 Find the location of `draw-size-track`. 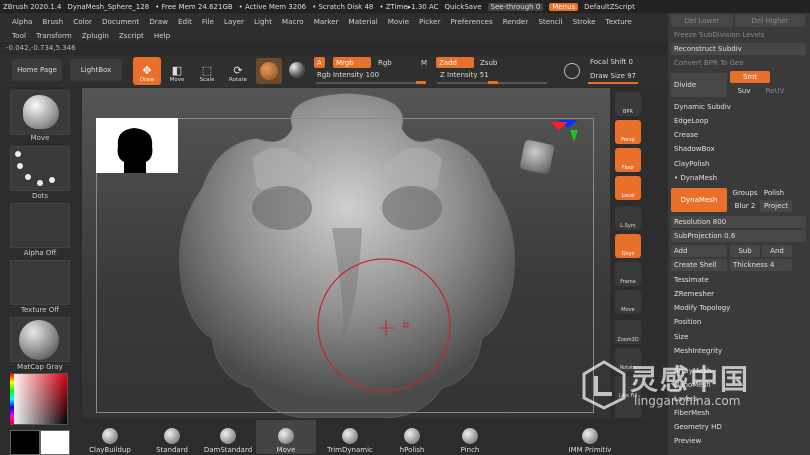

draw-size-track is located at coordinates (613, 83).